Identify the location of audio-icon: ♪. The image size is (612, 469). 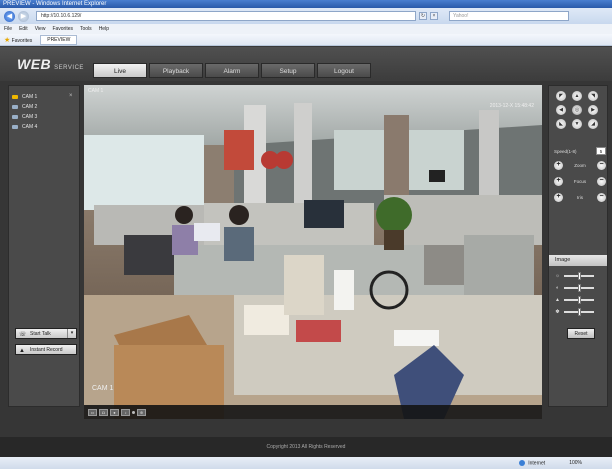
(125, 412).